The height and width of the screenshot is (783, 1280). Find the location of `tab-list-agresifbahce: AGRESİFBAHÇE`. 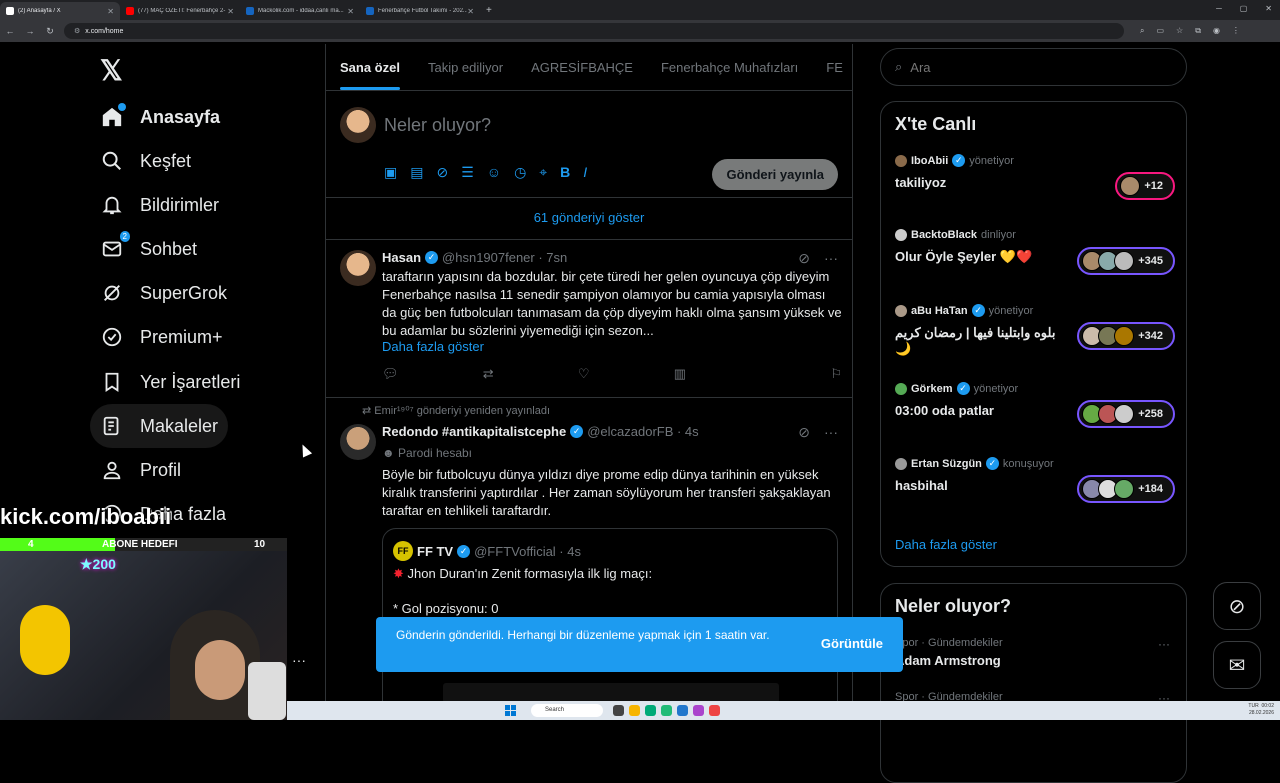

tab-list-agresifbahce: AGRESİFBAHÇE is located at coordinates (582, 67).